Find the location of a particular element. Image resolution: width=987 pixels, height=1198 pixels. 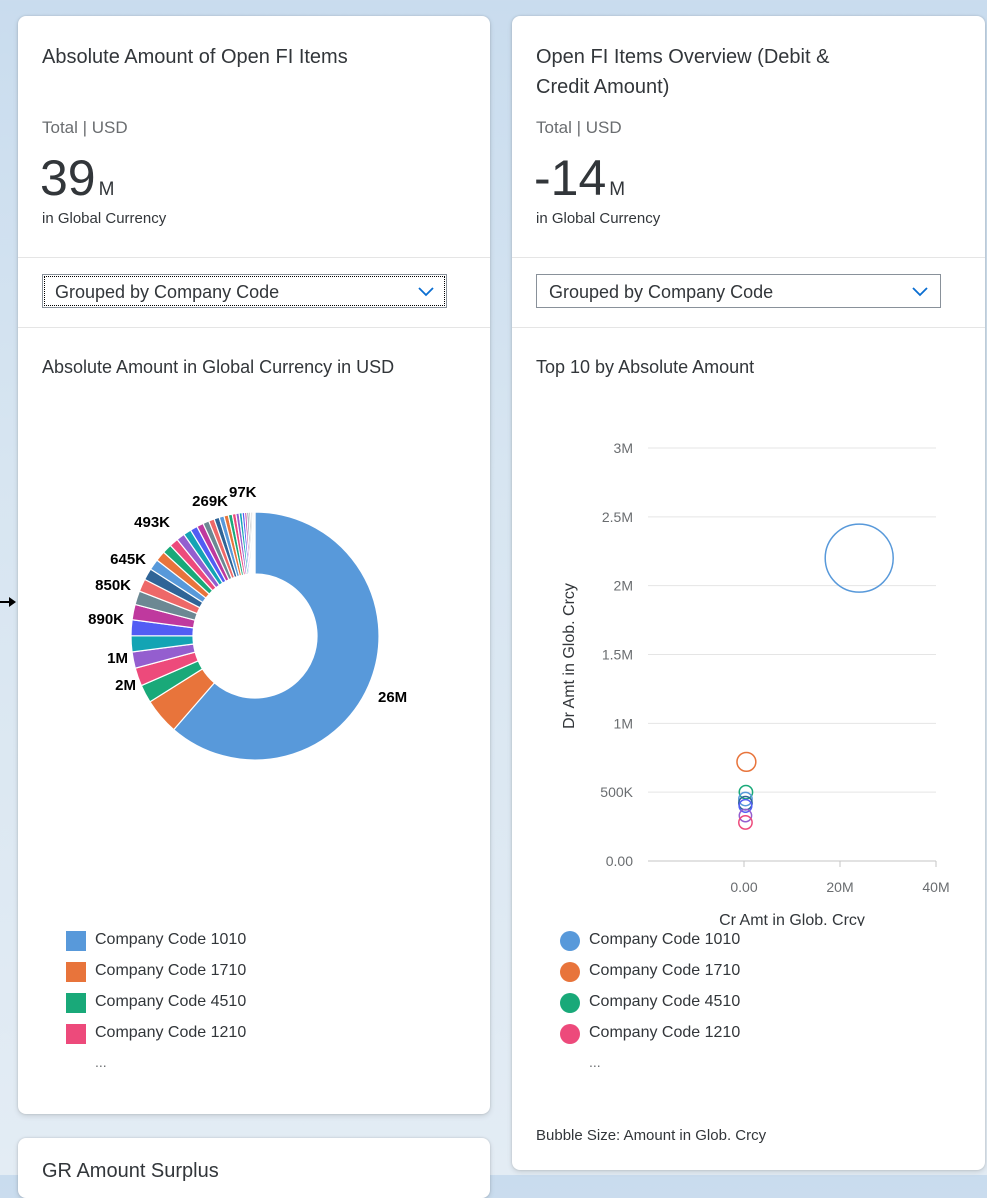

x-tick-label: 0.00 is located at coordinates (743, 887).